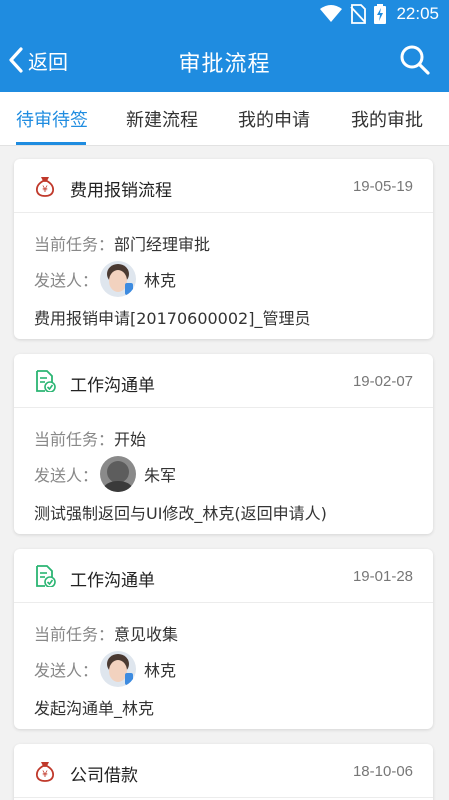 This screenshot has height=800, width=449. What do you see at coordinates (172, 318) in the screenshot?
I see `card-description: 费用报销申请[20170600002]_管理员` at bounding box center [172, 318].